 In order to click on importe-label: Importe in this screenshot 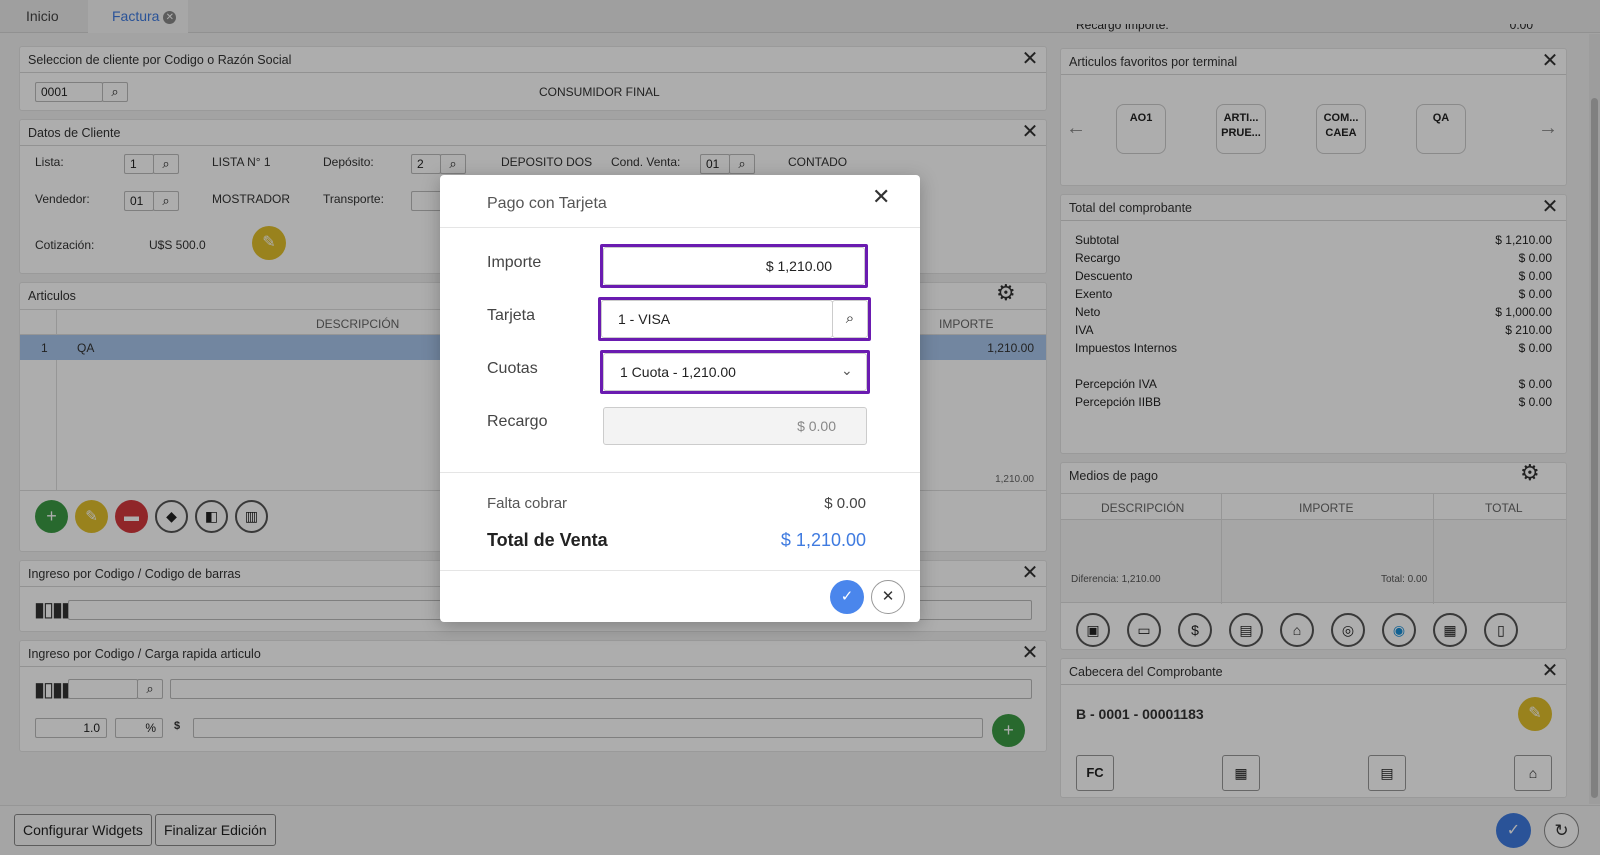, I will do `click(514, 262)`.